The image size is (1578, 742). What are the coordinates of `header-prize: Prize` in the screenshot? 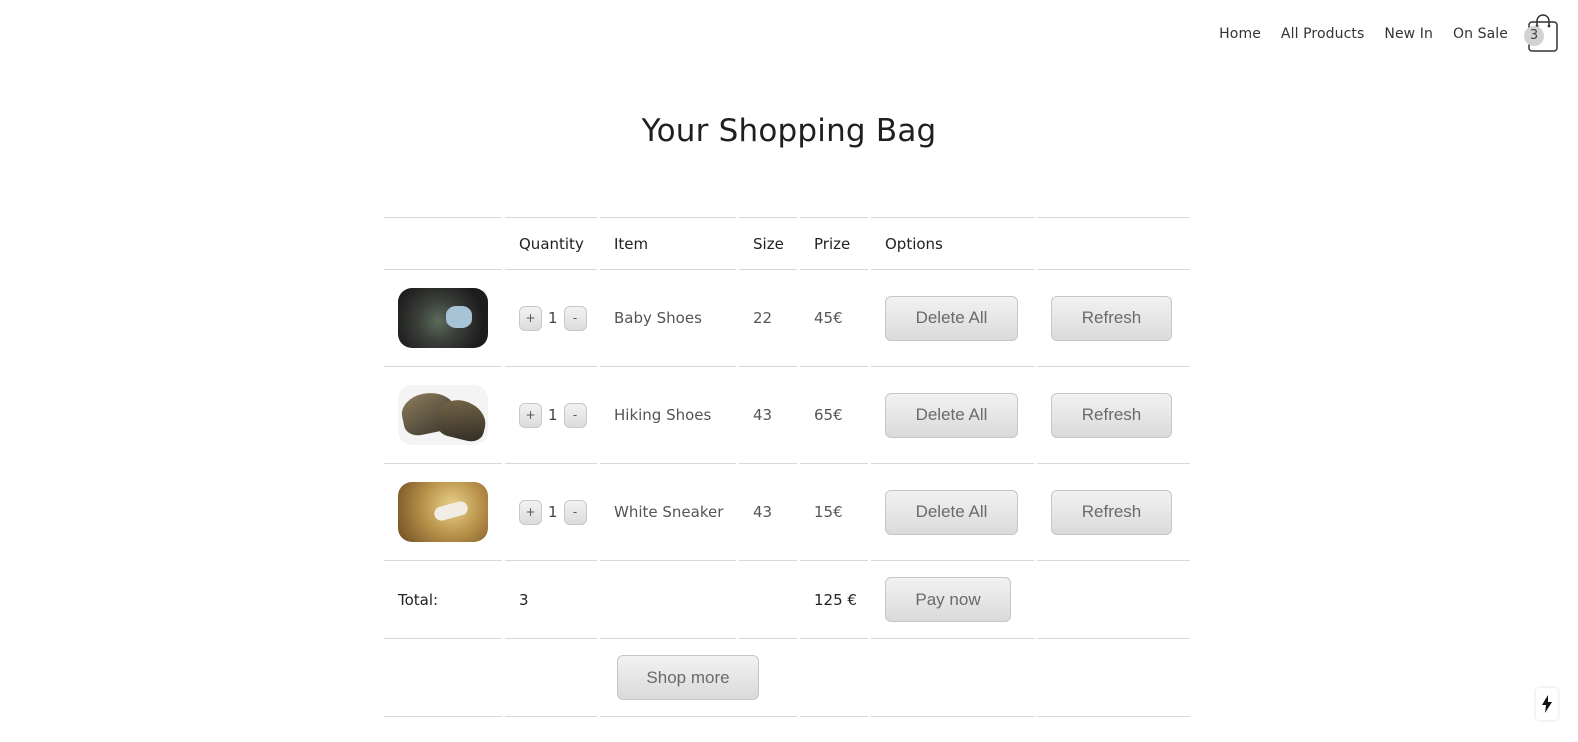 It's located at (834, 243).